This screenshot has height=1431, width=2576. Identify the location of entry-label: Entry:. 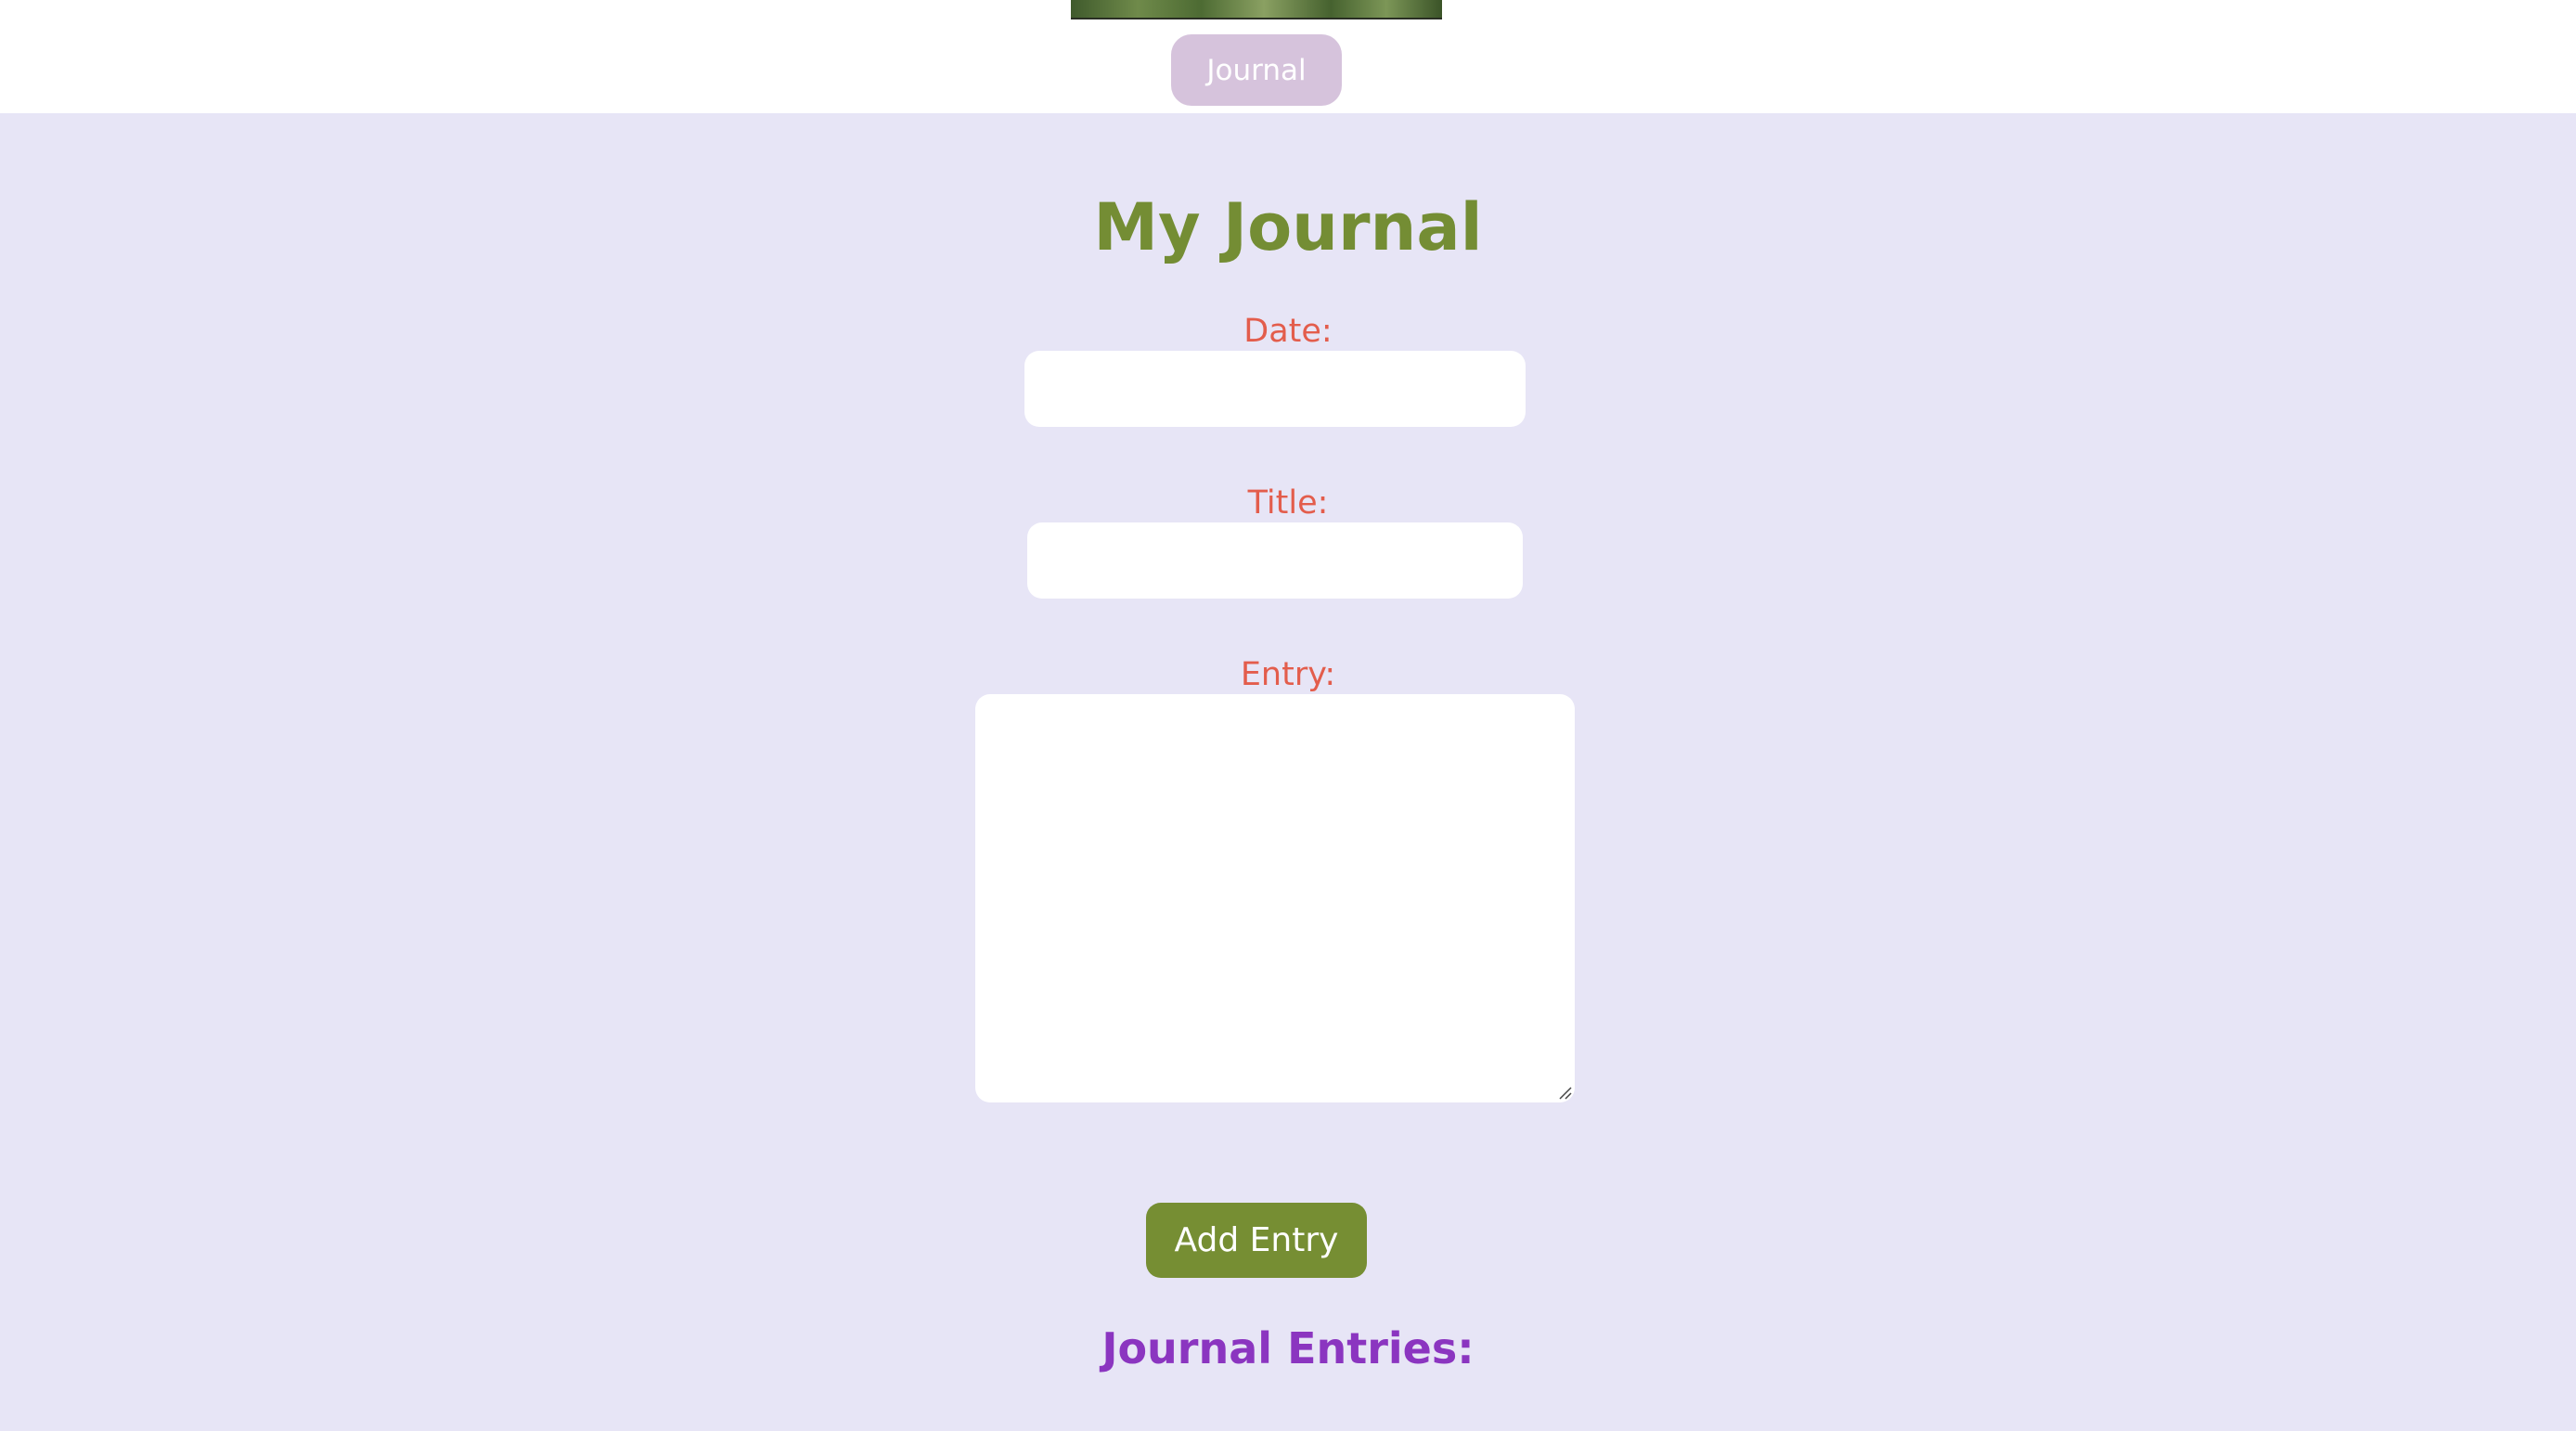
(1288, 674).